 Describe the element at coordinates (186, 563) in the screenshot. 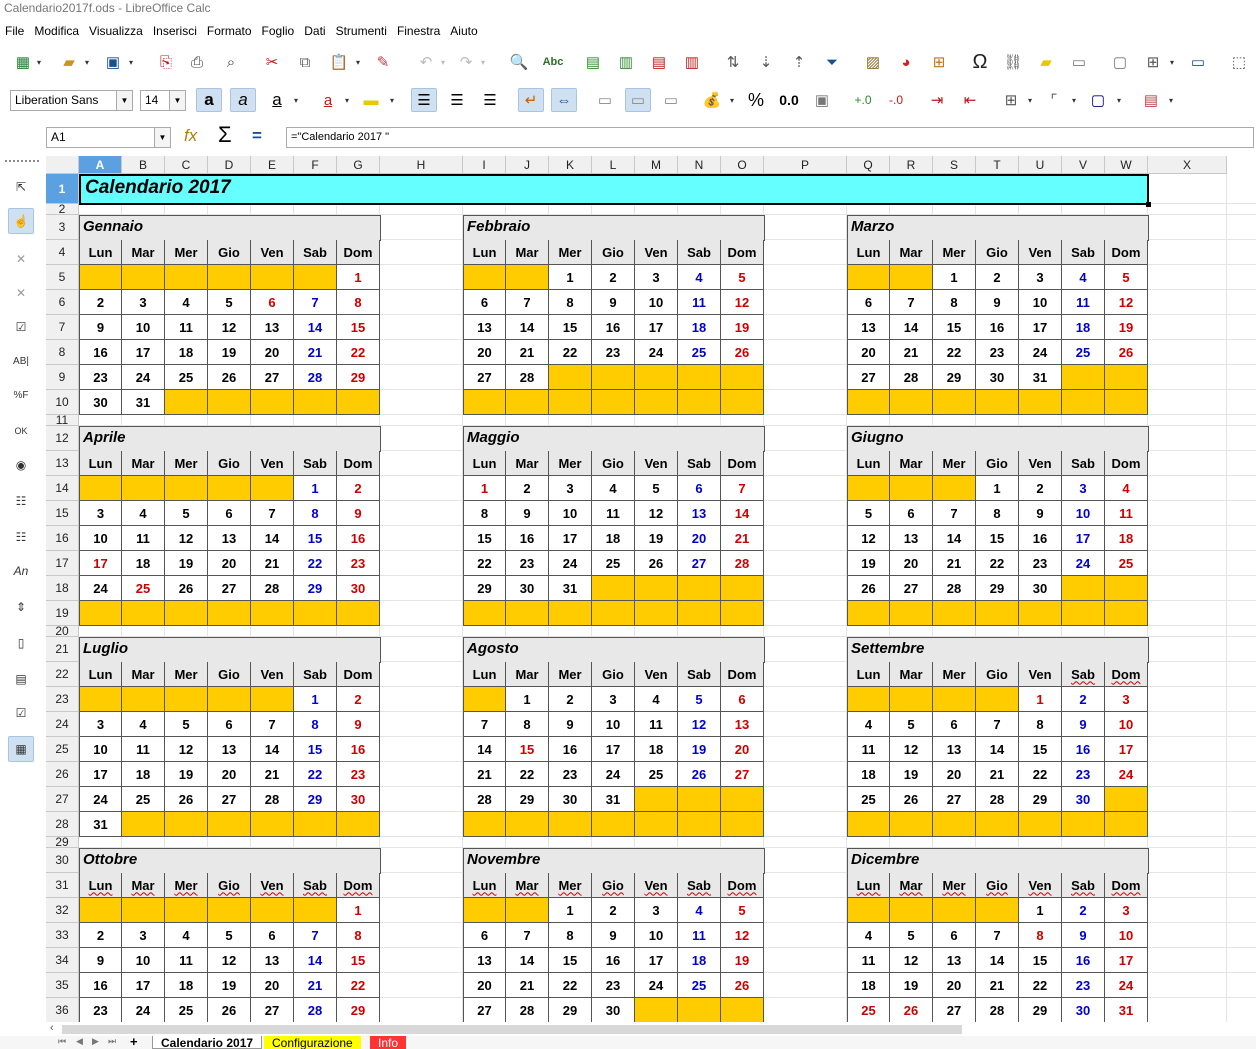

I see `day-cell: 19` at that location.